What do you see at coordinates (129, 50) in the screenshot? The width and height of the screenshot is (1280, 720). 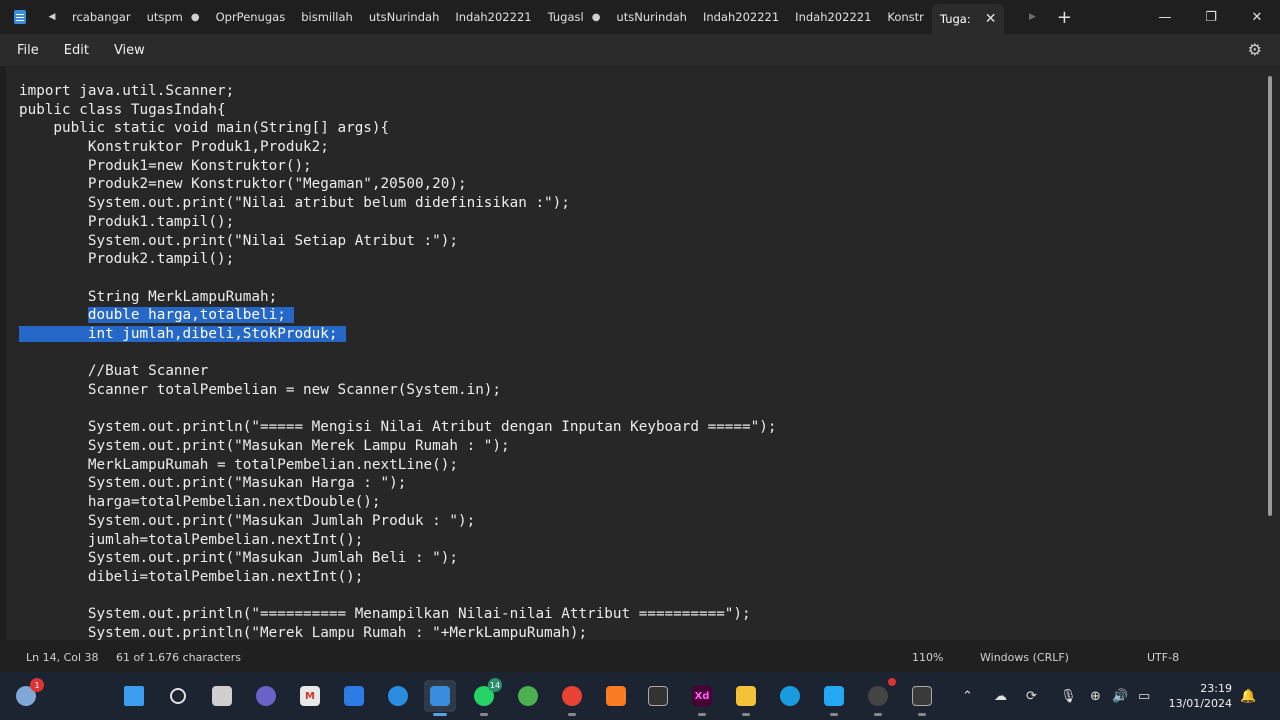 I see `menu-view: View` at bounding box center [129, 50].